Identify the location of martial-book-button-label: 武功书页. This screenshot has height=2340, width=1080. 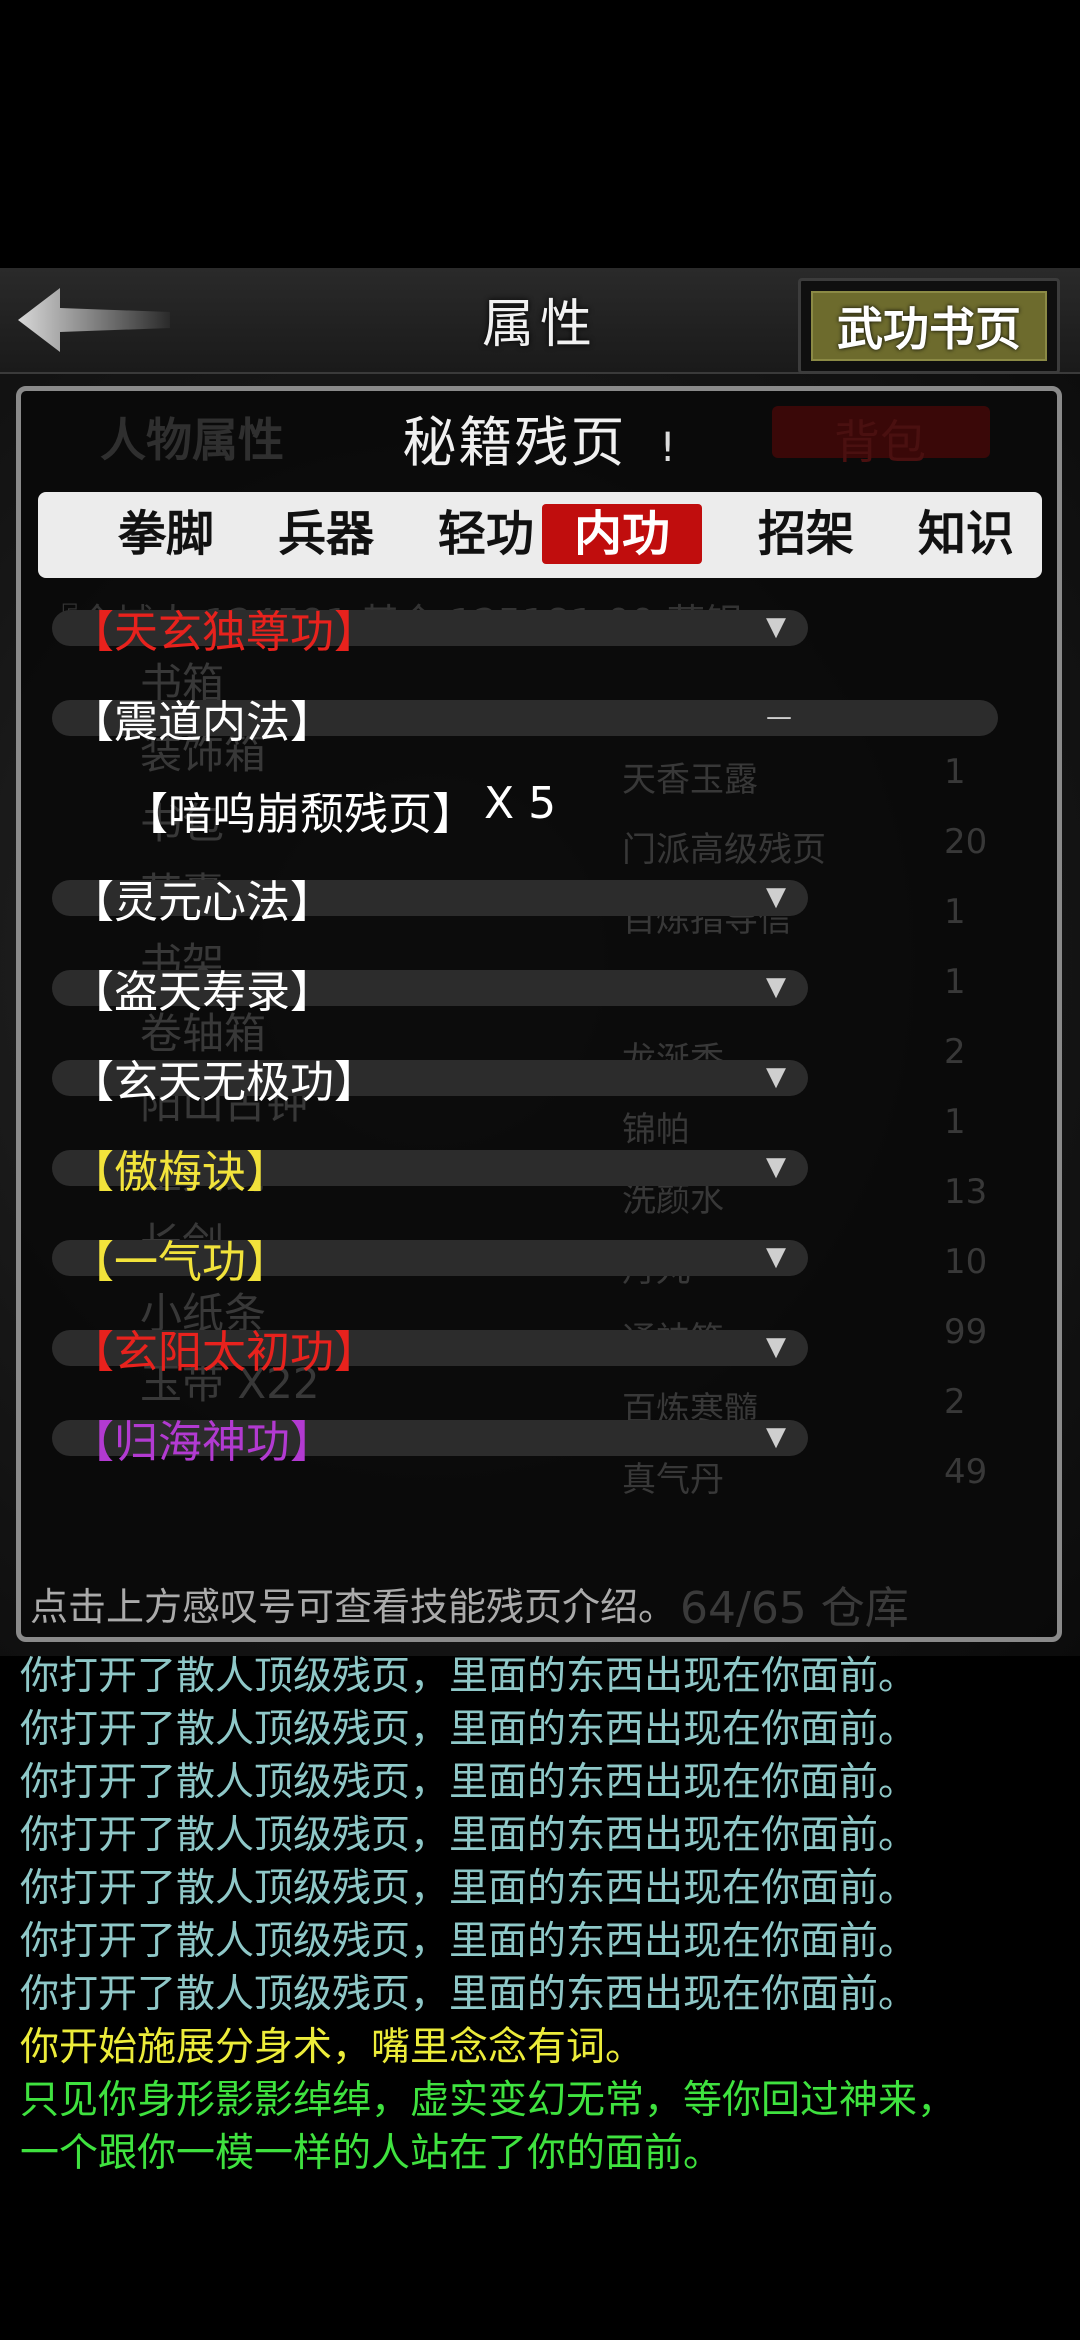
(929, 326).